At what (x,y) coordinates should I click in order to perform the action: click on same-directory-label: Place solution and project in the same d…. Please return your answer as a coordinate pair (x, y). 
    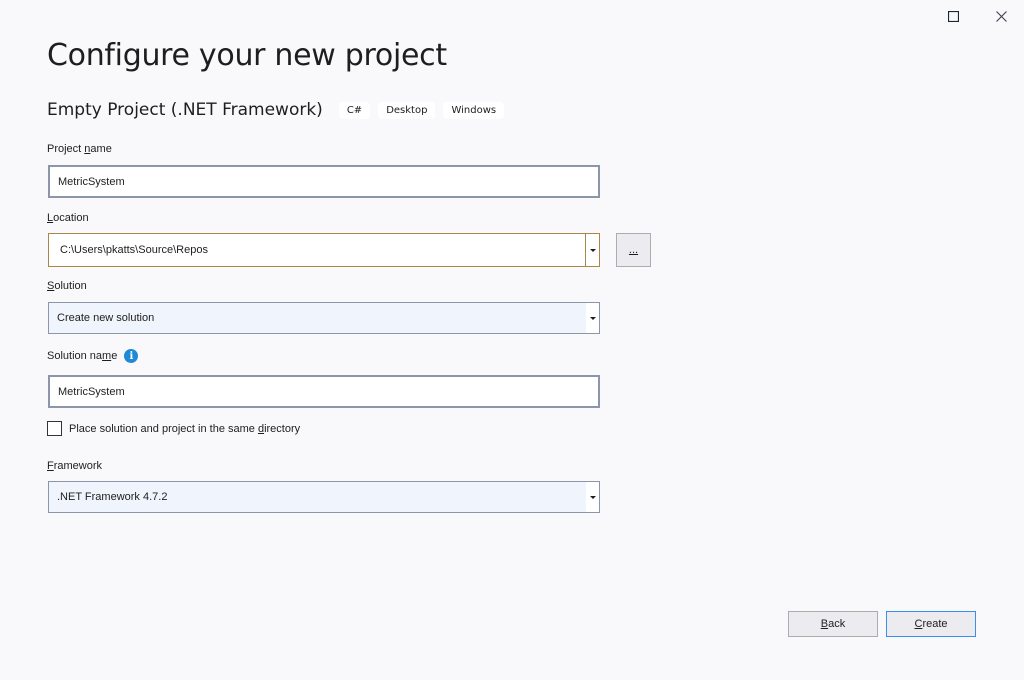
    Looking at the image, I should click on (185, 428).